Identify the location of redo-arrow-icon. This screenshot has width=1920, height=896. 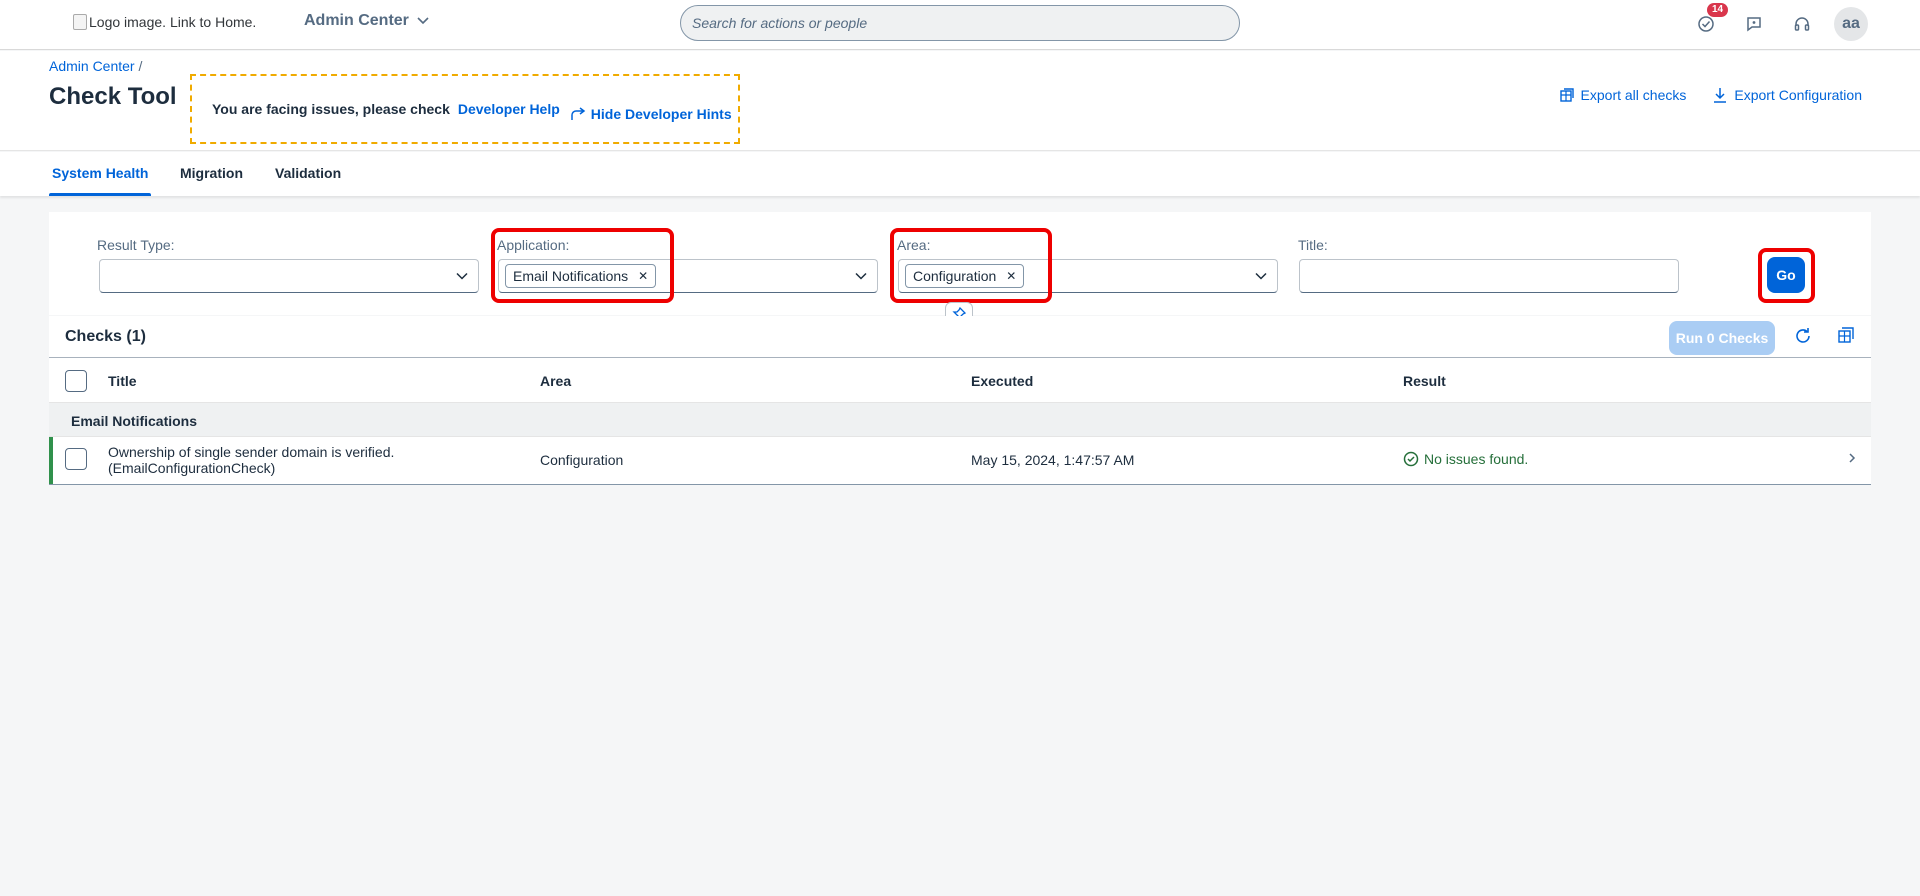
(578, 114).